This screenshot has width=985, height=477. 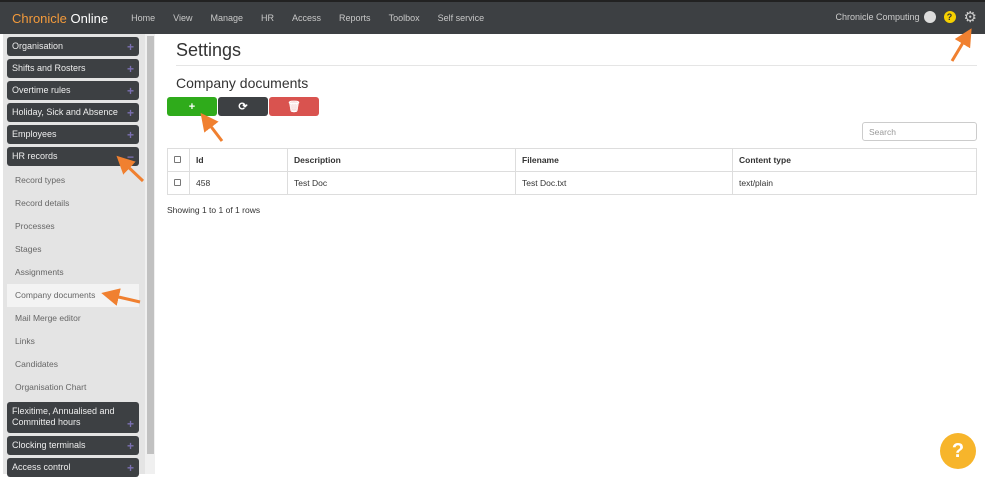 What do you see at coordinates (401, 160) in the screenshot?
I see `col-description: Description` at bounding box center [401, 160].